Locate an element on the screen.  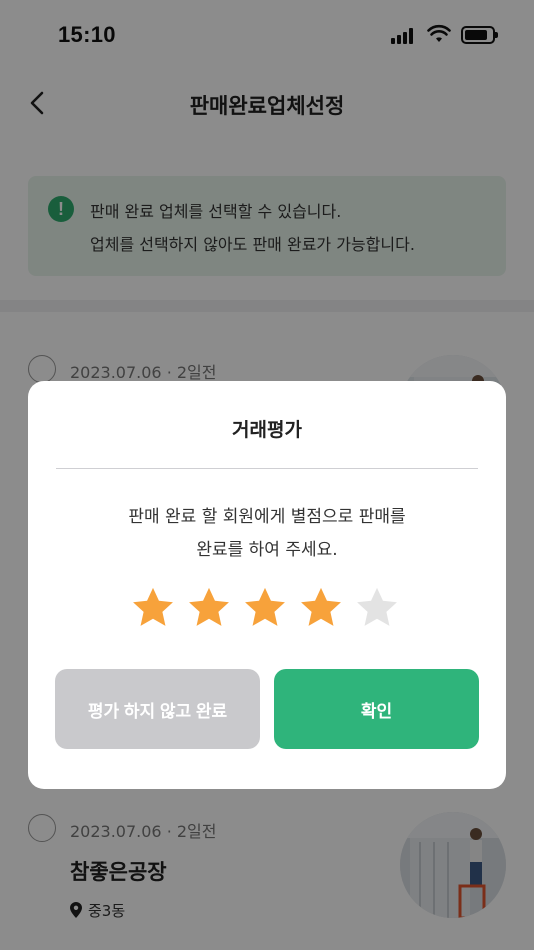
star-rating is located at coordinates (270, 610).